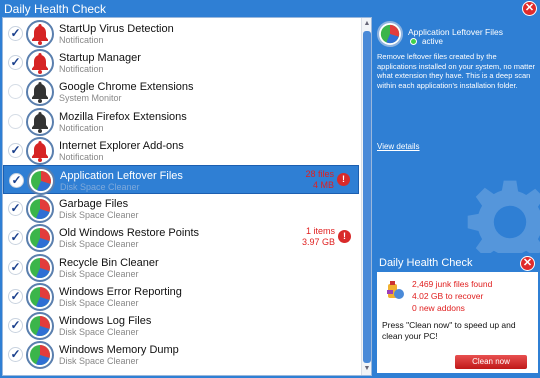 The width and height of the screenshot is (540, 378). I want to click on scroll-thumb, so click(367, 197).